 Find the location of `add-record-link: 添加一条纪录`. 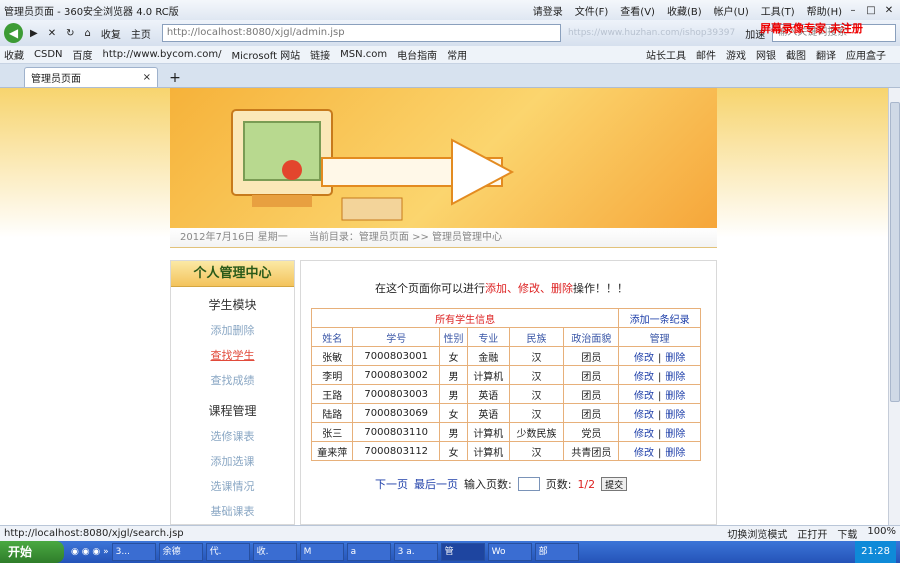

add-record-link: 添加一条纪录 is located at coordinates (659, 318).